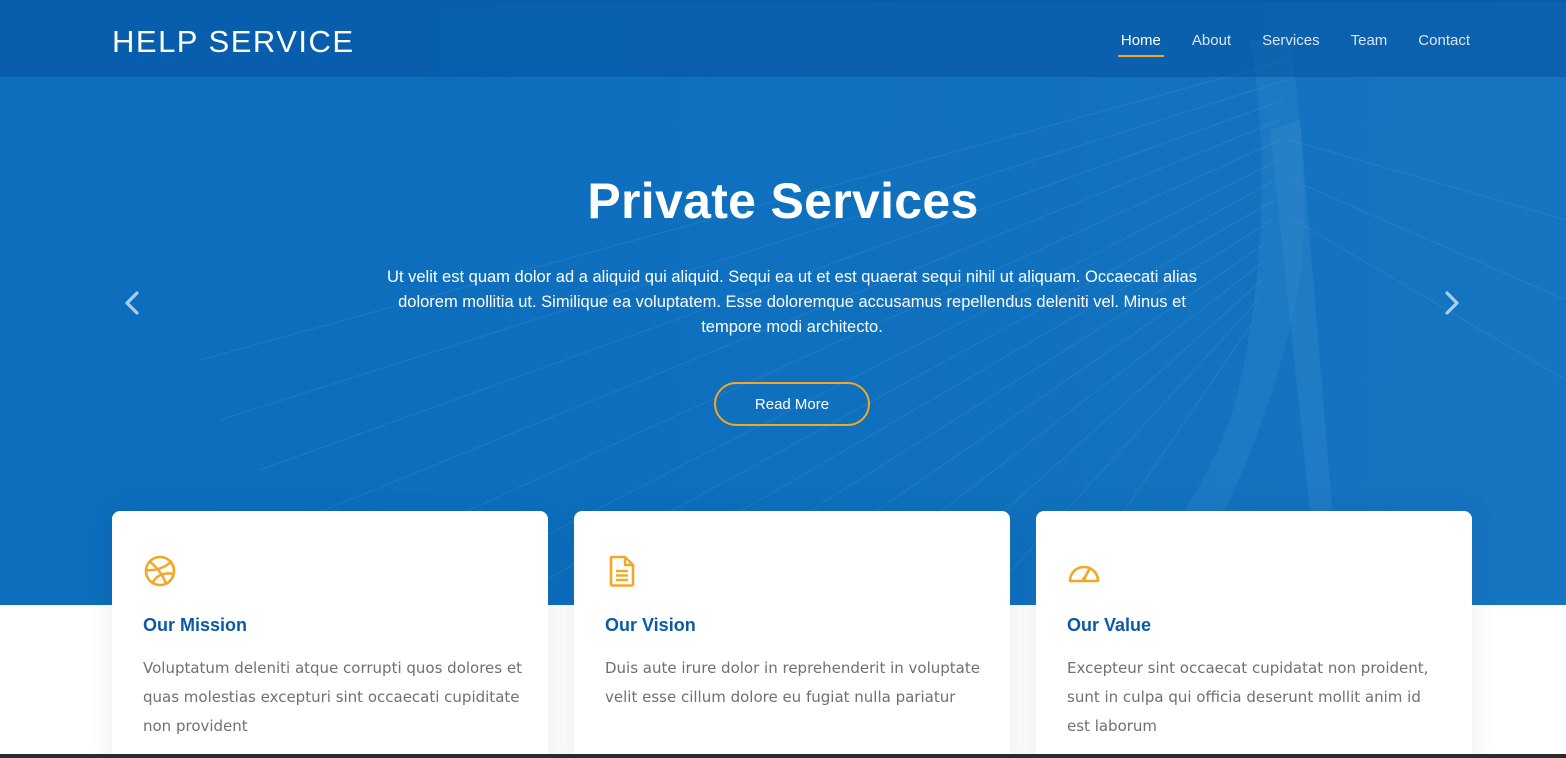 The image size is (1566, 758). I want to click on card-title: Our Vision, so click(650, 625).